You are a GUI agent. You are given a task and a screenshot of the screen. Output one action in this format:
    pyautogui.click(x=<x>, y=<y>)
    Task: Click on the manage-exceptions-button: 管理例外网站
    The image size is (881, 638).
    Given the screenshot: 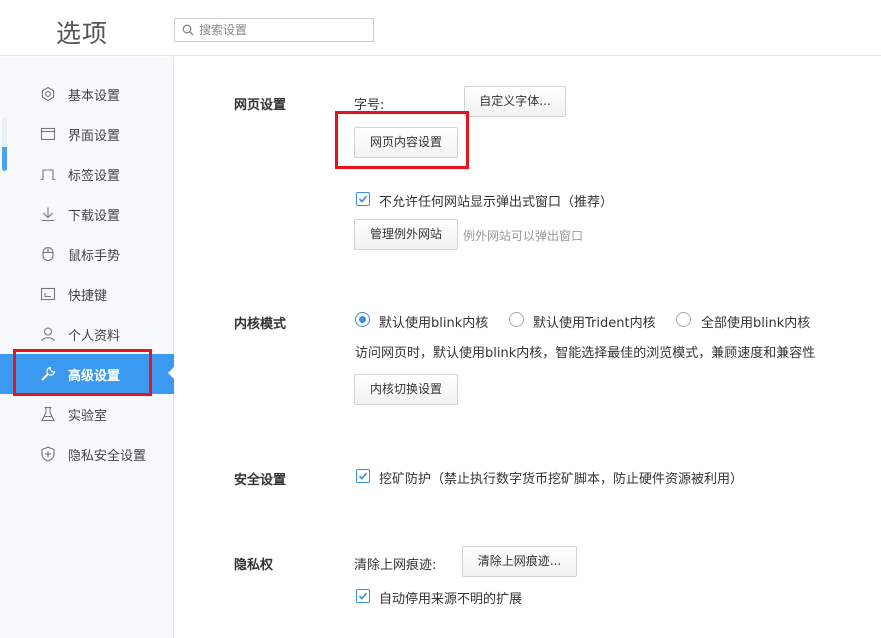 What is the action you would take?
    pyautogui.click(x=406, y=234)
    